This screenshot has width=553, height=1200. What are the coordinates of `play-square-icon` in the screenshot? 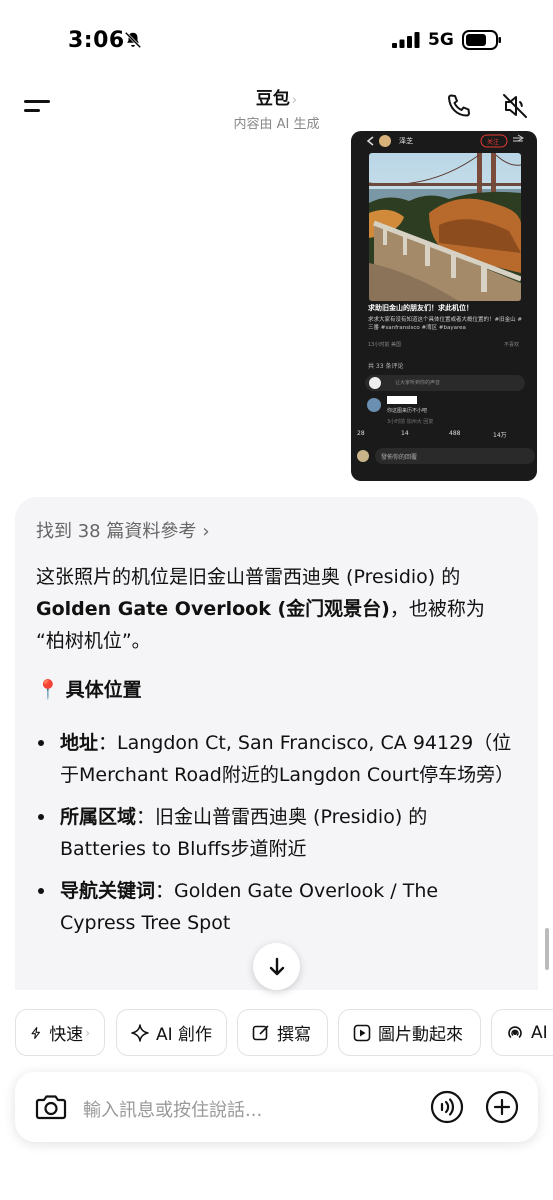 It's located at (362, 1032).